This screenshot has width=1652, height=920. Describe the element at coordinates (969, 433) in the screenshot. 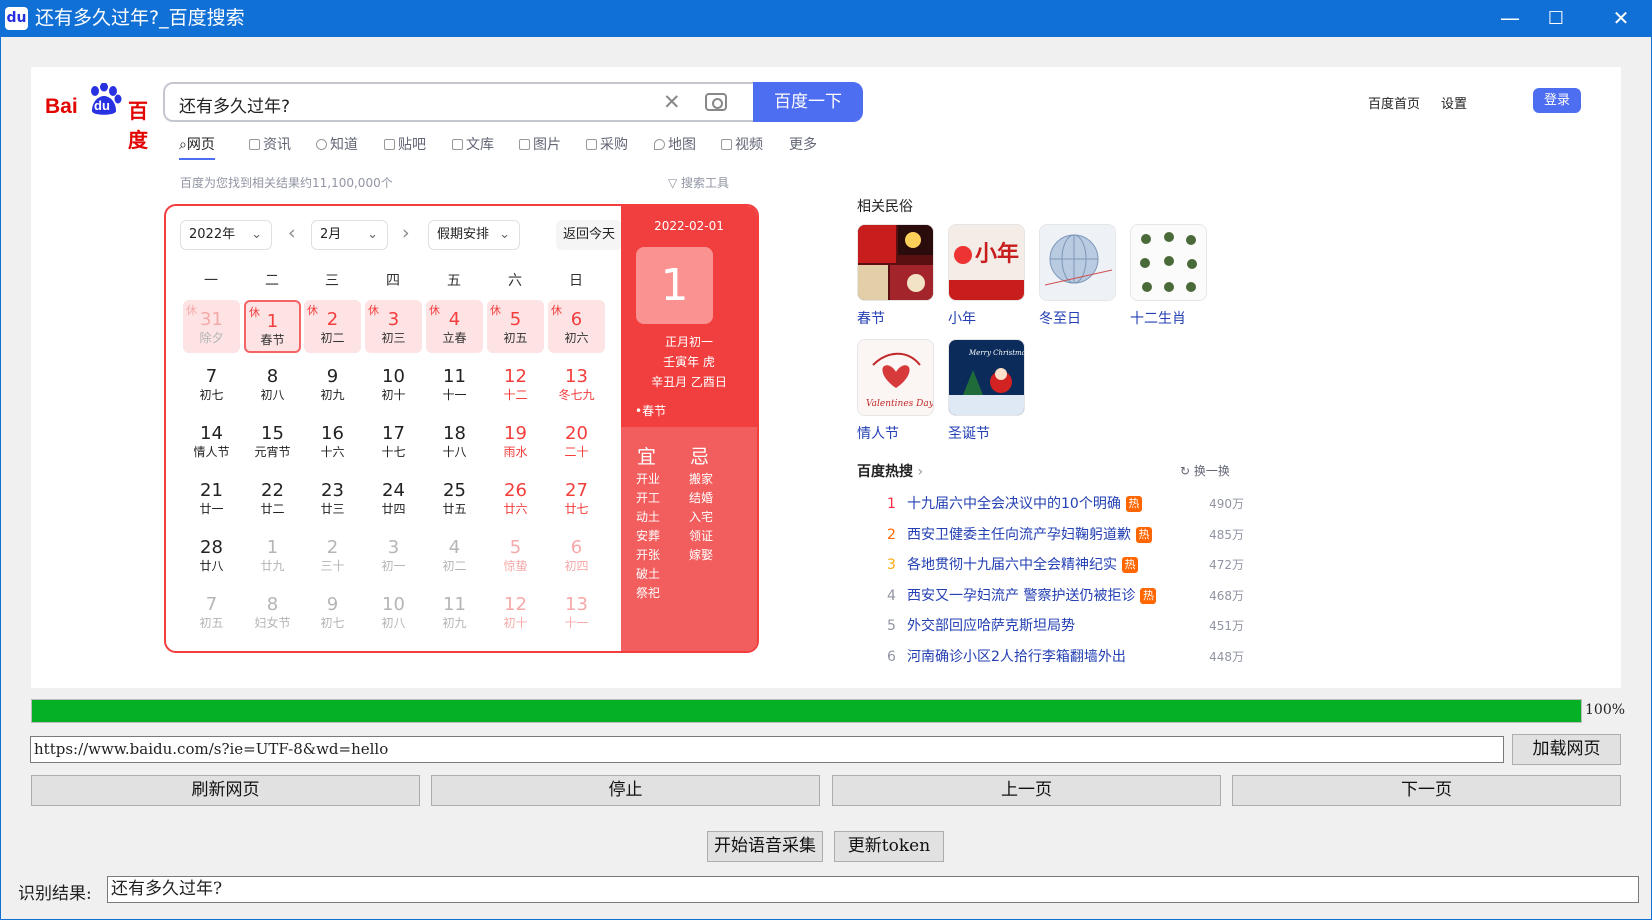

I see `related-christmas: 圣诞节` at that location.